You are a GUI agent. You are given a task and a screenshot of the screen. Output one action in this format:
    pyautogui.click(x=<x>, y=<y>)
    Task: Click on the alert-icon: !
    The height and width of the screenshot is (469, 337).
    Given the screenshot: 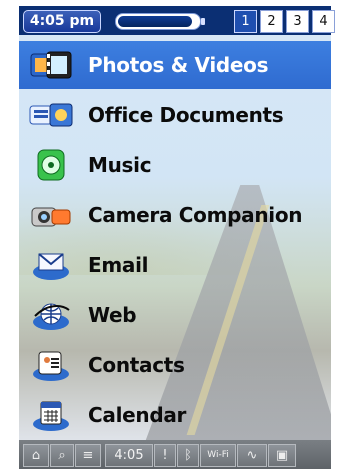 What is the action you would take?
    pyautogui.click(x=165, y=455)
    